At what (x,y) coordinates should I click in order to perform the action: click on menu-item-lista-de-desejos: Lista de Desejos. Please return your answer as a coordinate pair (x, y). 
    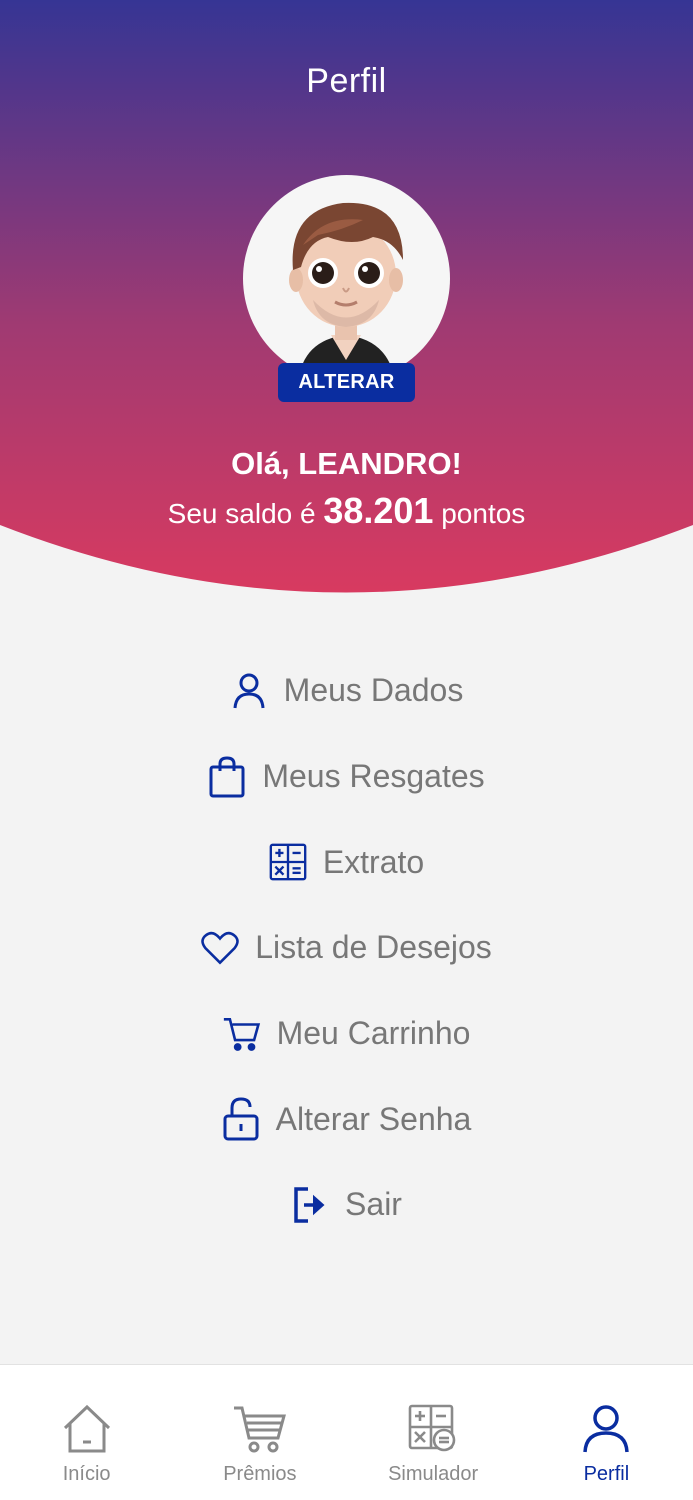
    Looking at the image, I should click on (346, 948).